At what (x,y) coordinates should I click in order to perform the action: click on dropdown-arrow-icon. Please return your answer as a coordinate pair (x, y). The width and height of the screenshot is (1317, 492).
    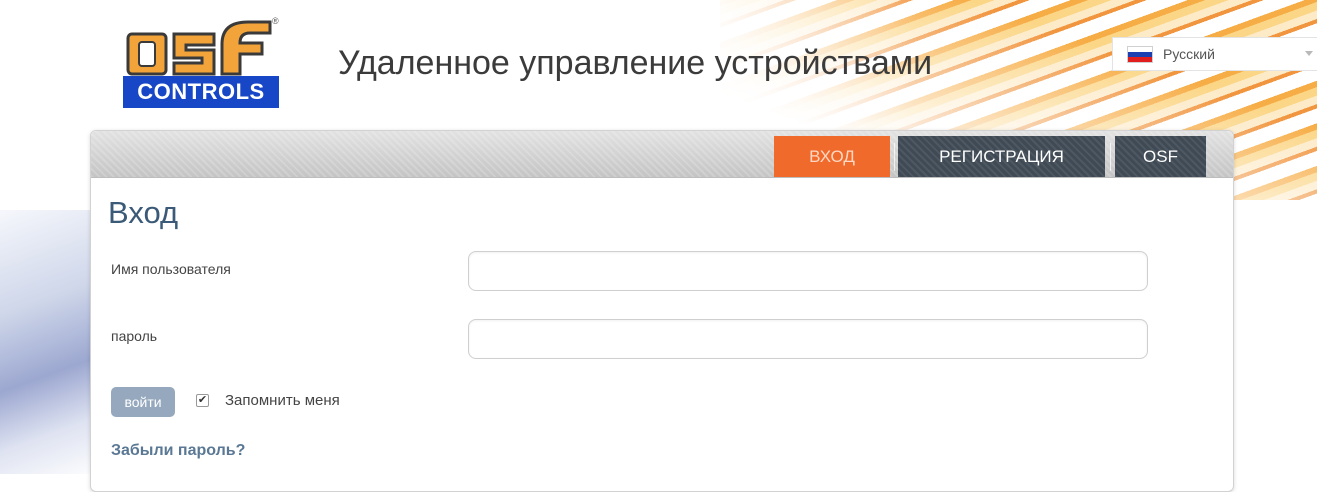
    Looking at the image, I should click on (1309, 53).